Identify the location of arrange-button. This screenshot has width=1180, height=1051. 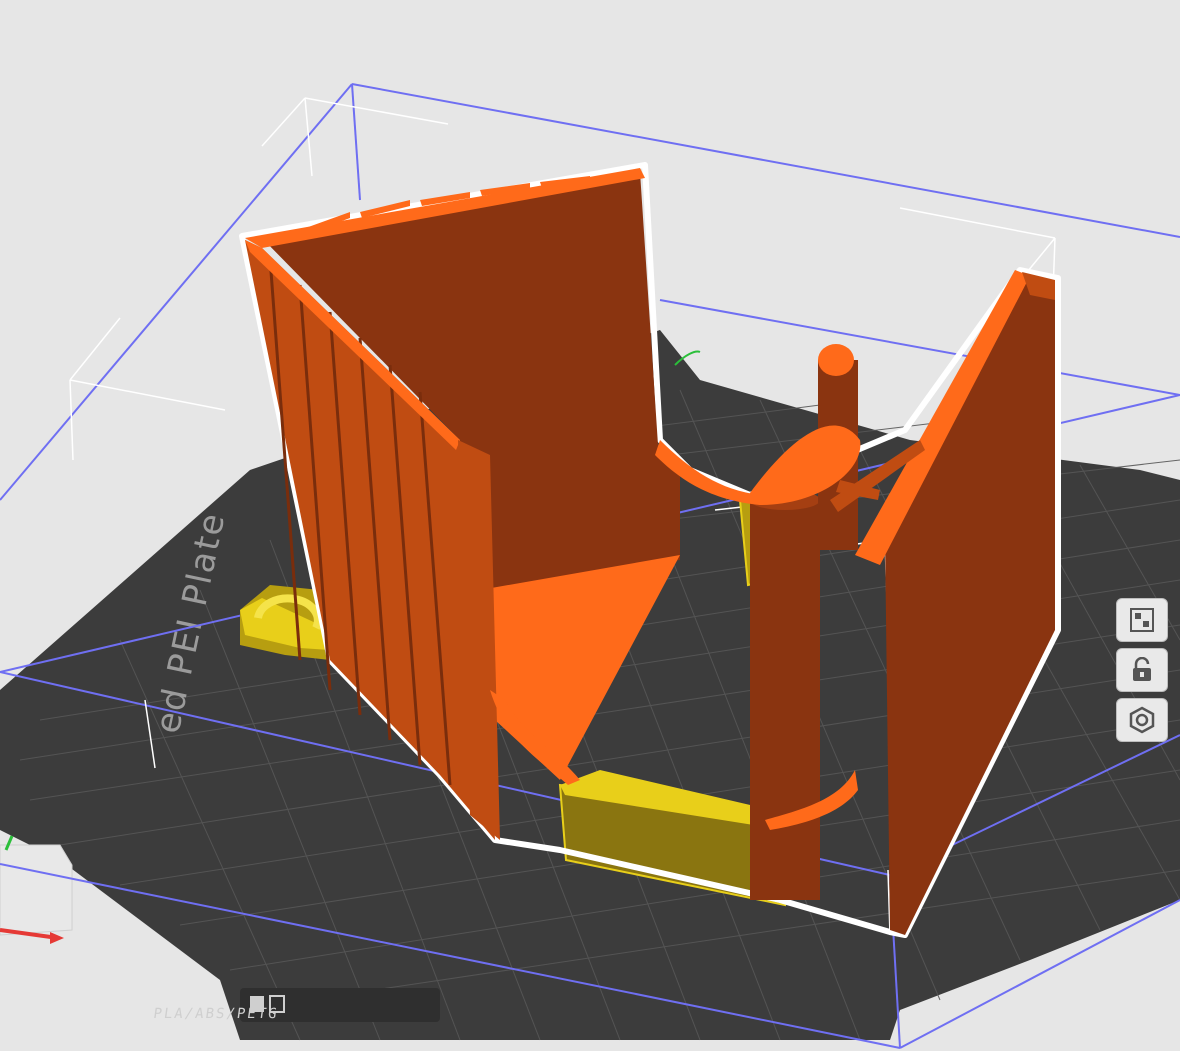
(1142, 620).